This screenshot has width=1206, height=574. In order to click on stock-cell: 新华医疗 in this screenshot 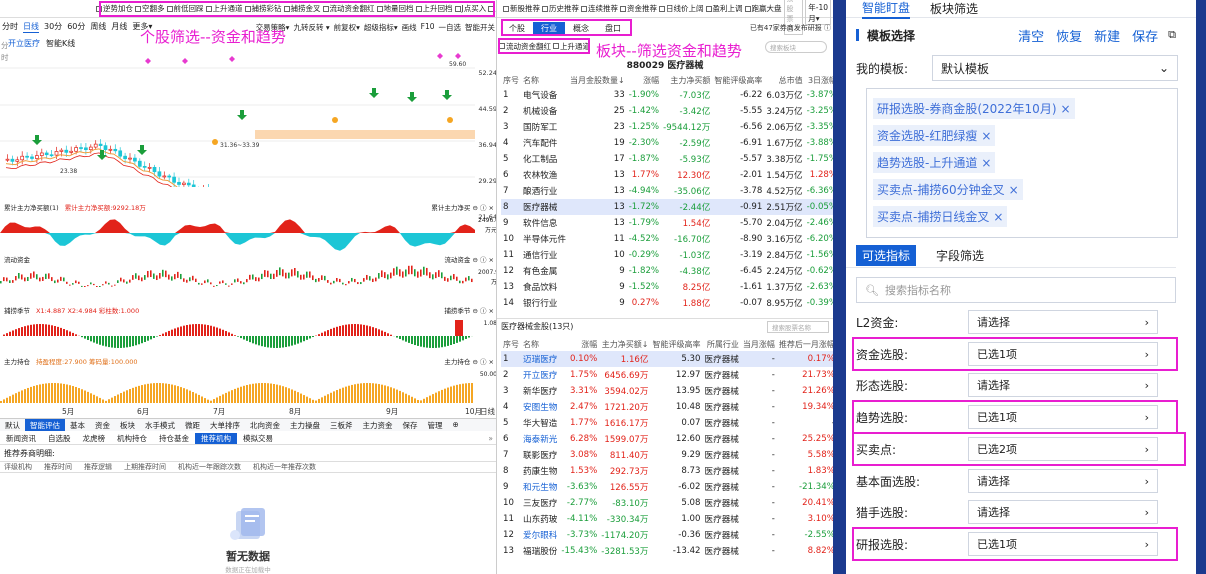, I will do `click(540, 391)`.